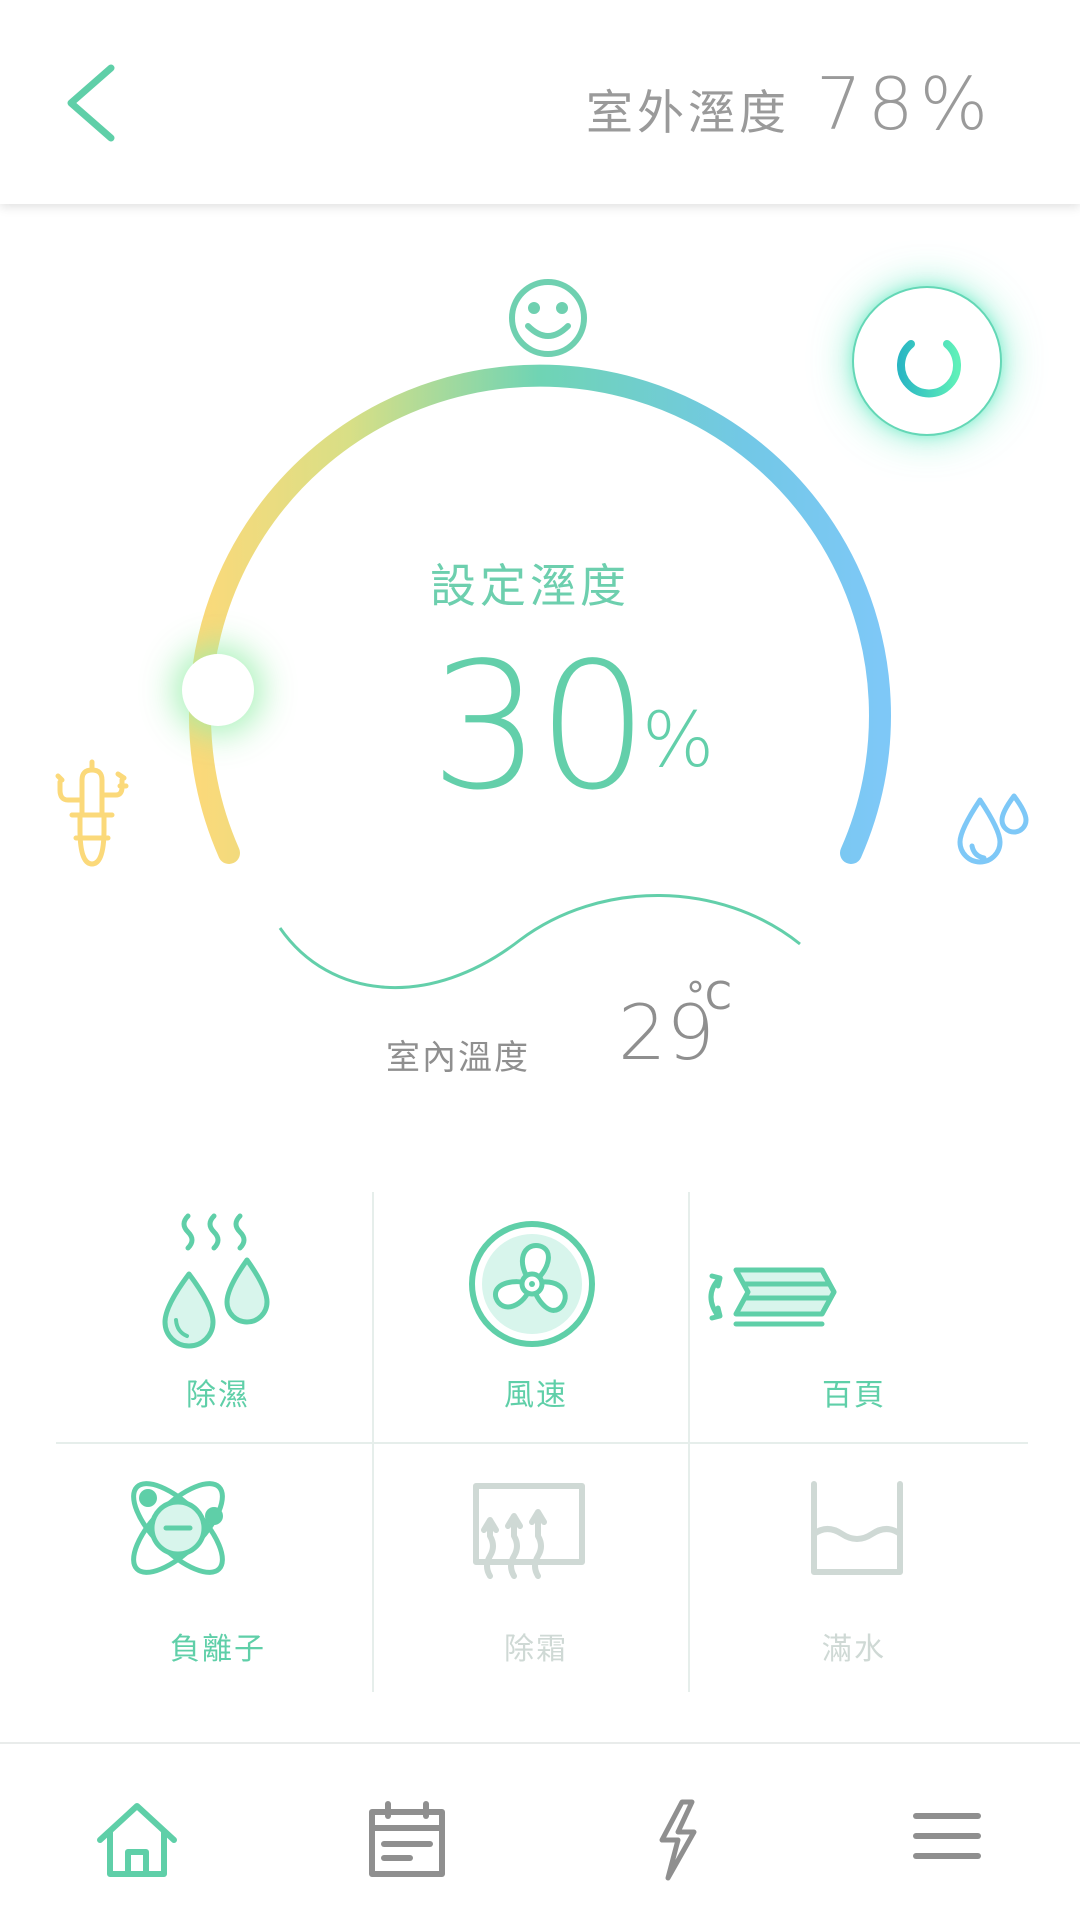  I want to click on fan-speed-label: 風速, so click(536, 1395).